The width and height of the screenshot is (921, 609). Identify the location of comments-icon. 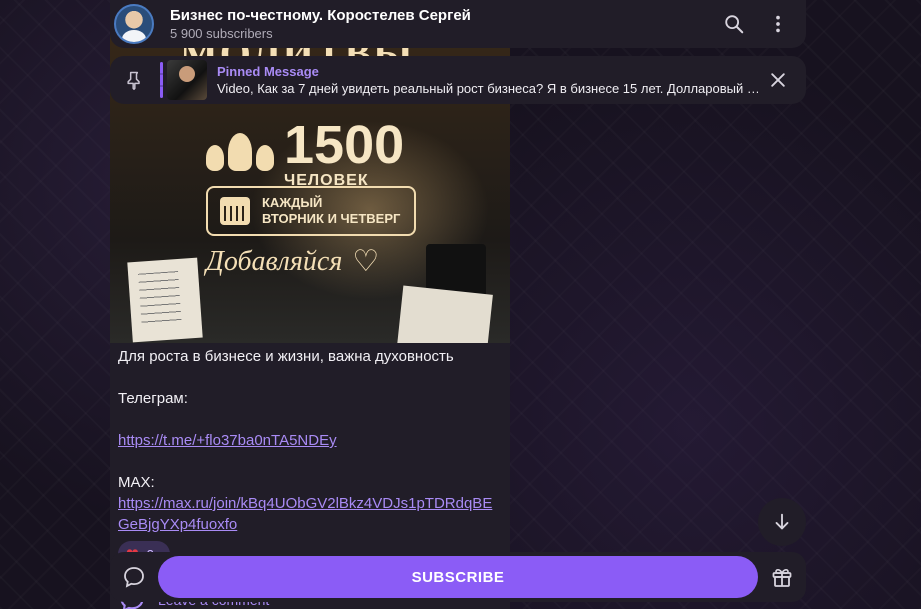
(134, 577).